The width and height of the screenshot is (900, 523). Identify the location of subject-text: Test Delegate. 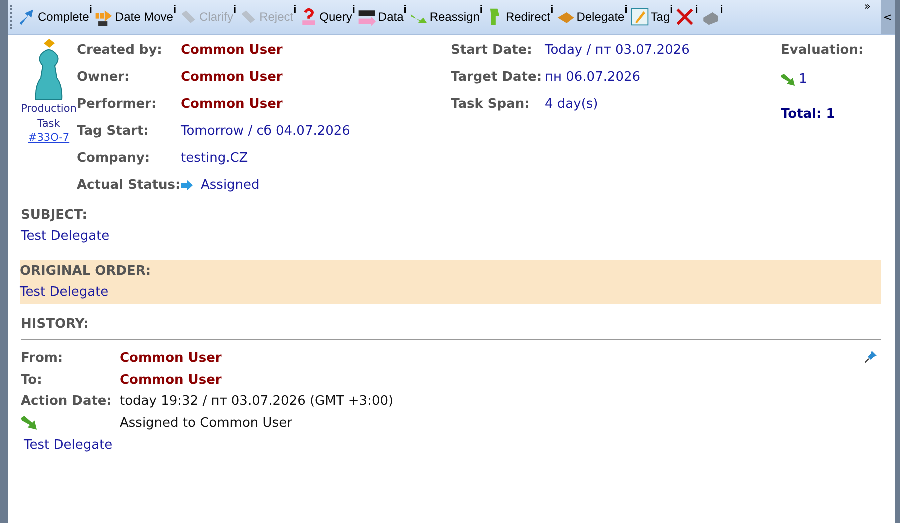
(66, 237).